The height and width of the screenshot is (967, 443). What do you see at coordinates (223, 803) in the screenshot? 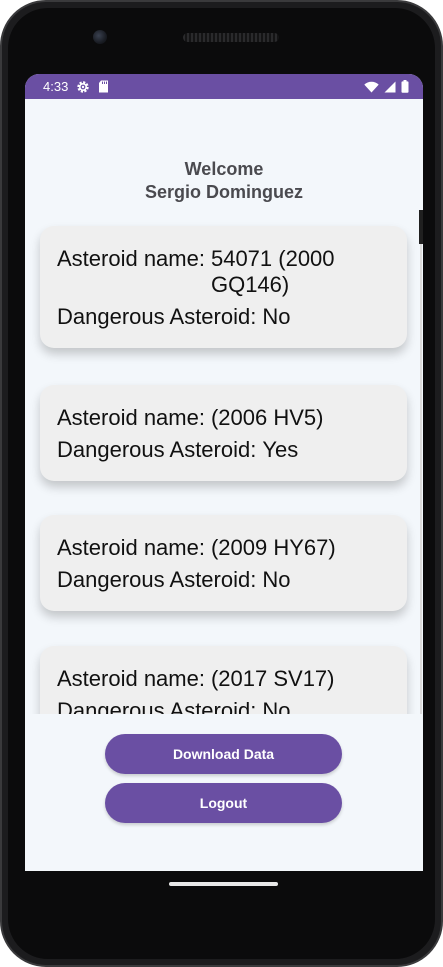
I see `logout-button: Logout` at bounding box center [223, 803].